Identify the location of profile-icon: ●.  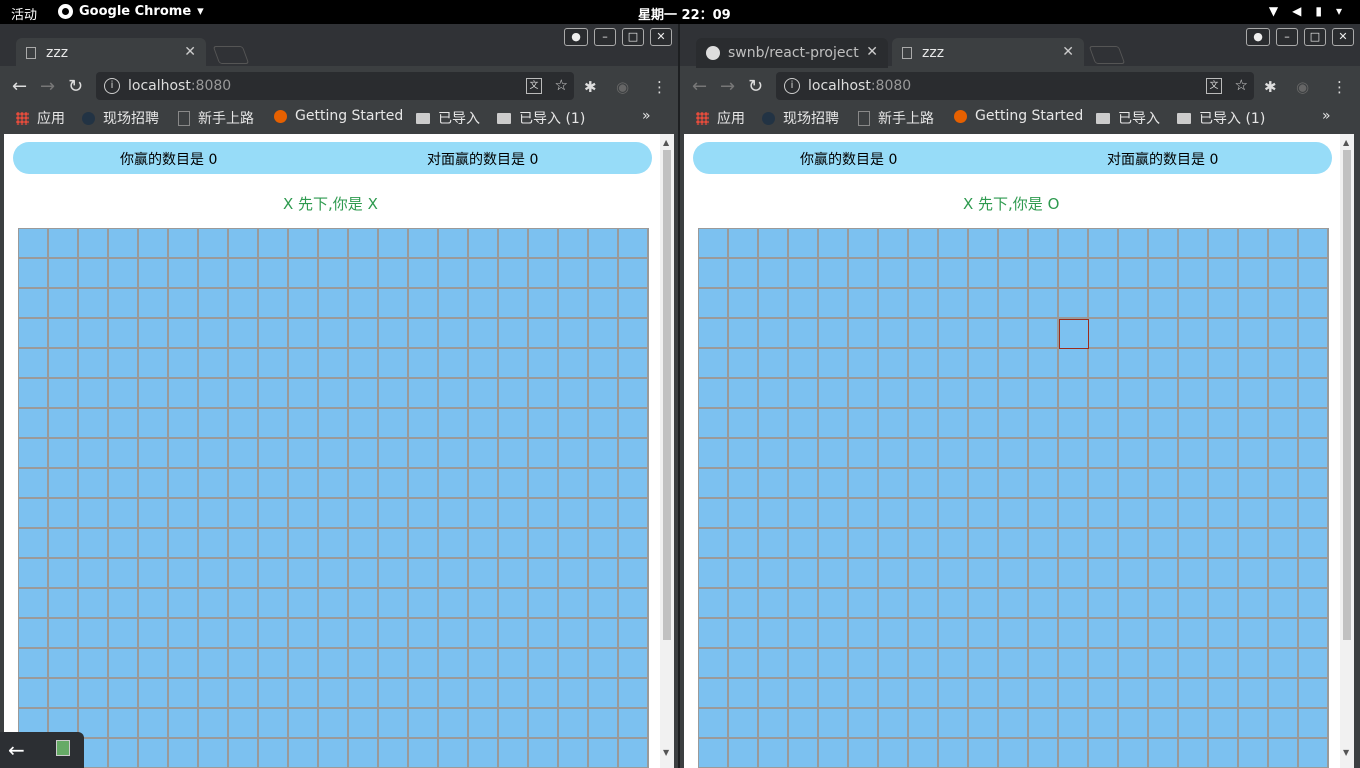
(1258, 37).